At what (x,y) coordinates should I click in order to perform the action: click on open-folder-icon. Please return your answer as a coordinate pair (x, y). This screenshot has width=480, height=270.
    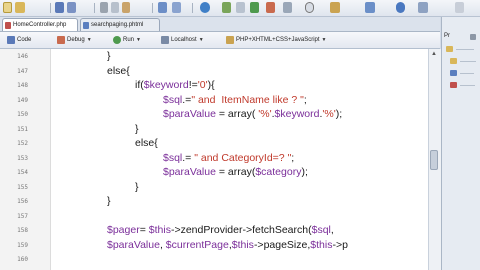
    Looking at the image, I should click on (20, 7).